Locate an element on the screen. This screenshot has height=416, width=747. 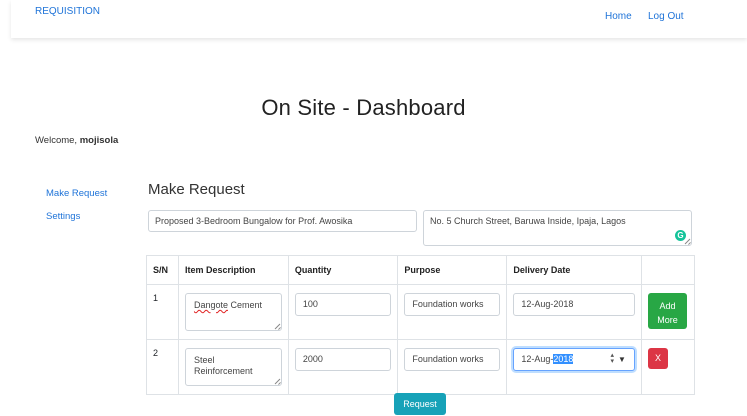
welcome-prefix: Welcome, is located at coordinates (57, 140).